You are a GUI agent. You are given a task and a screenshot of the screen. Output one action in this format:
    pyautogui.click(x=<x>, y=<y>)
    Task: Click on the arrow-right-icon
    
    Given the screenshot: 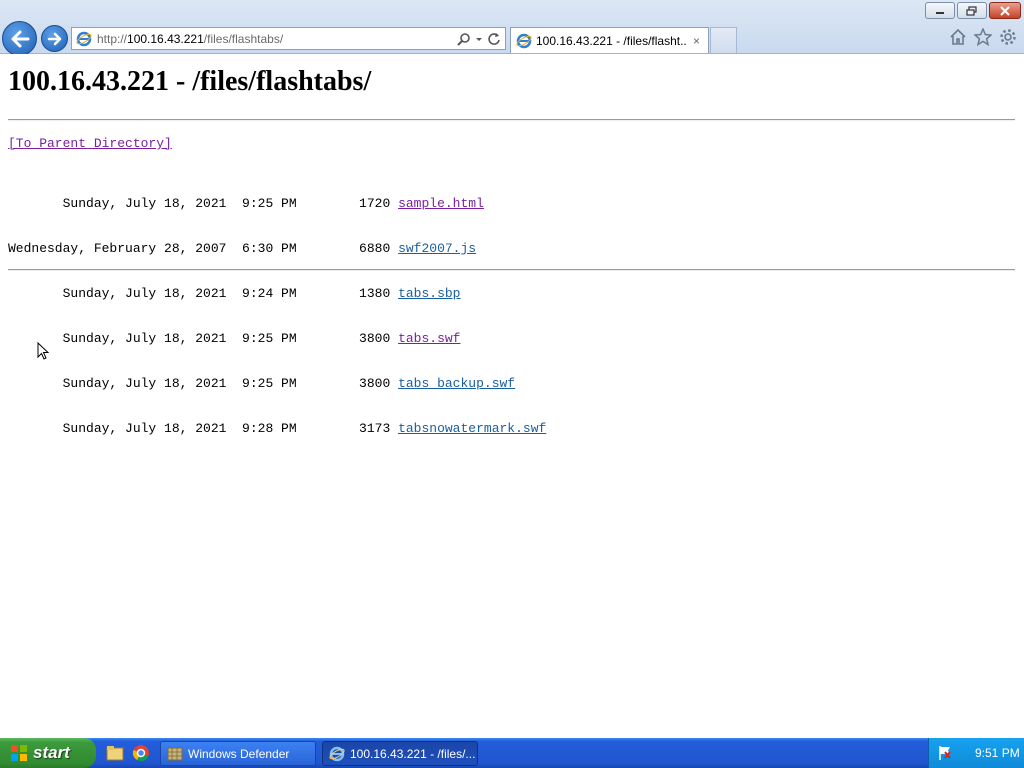 What is the action you would take?
    pyautogui.click(x=54, y=38)
    